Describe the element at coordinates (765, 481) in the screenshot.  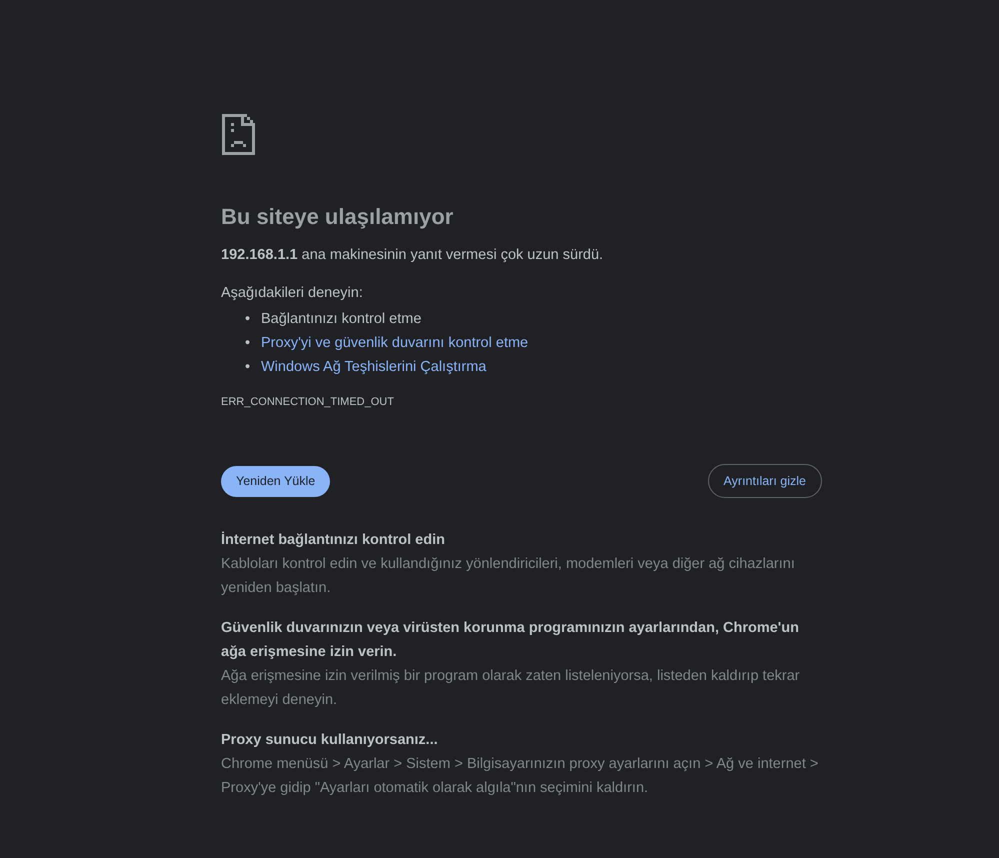
I see `hide-details-button: Ayrıntıları gizle` at that location.